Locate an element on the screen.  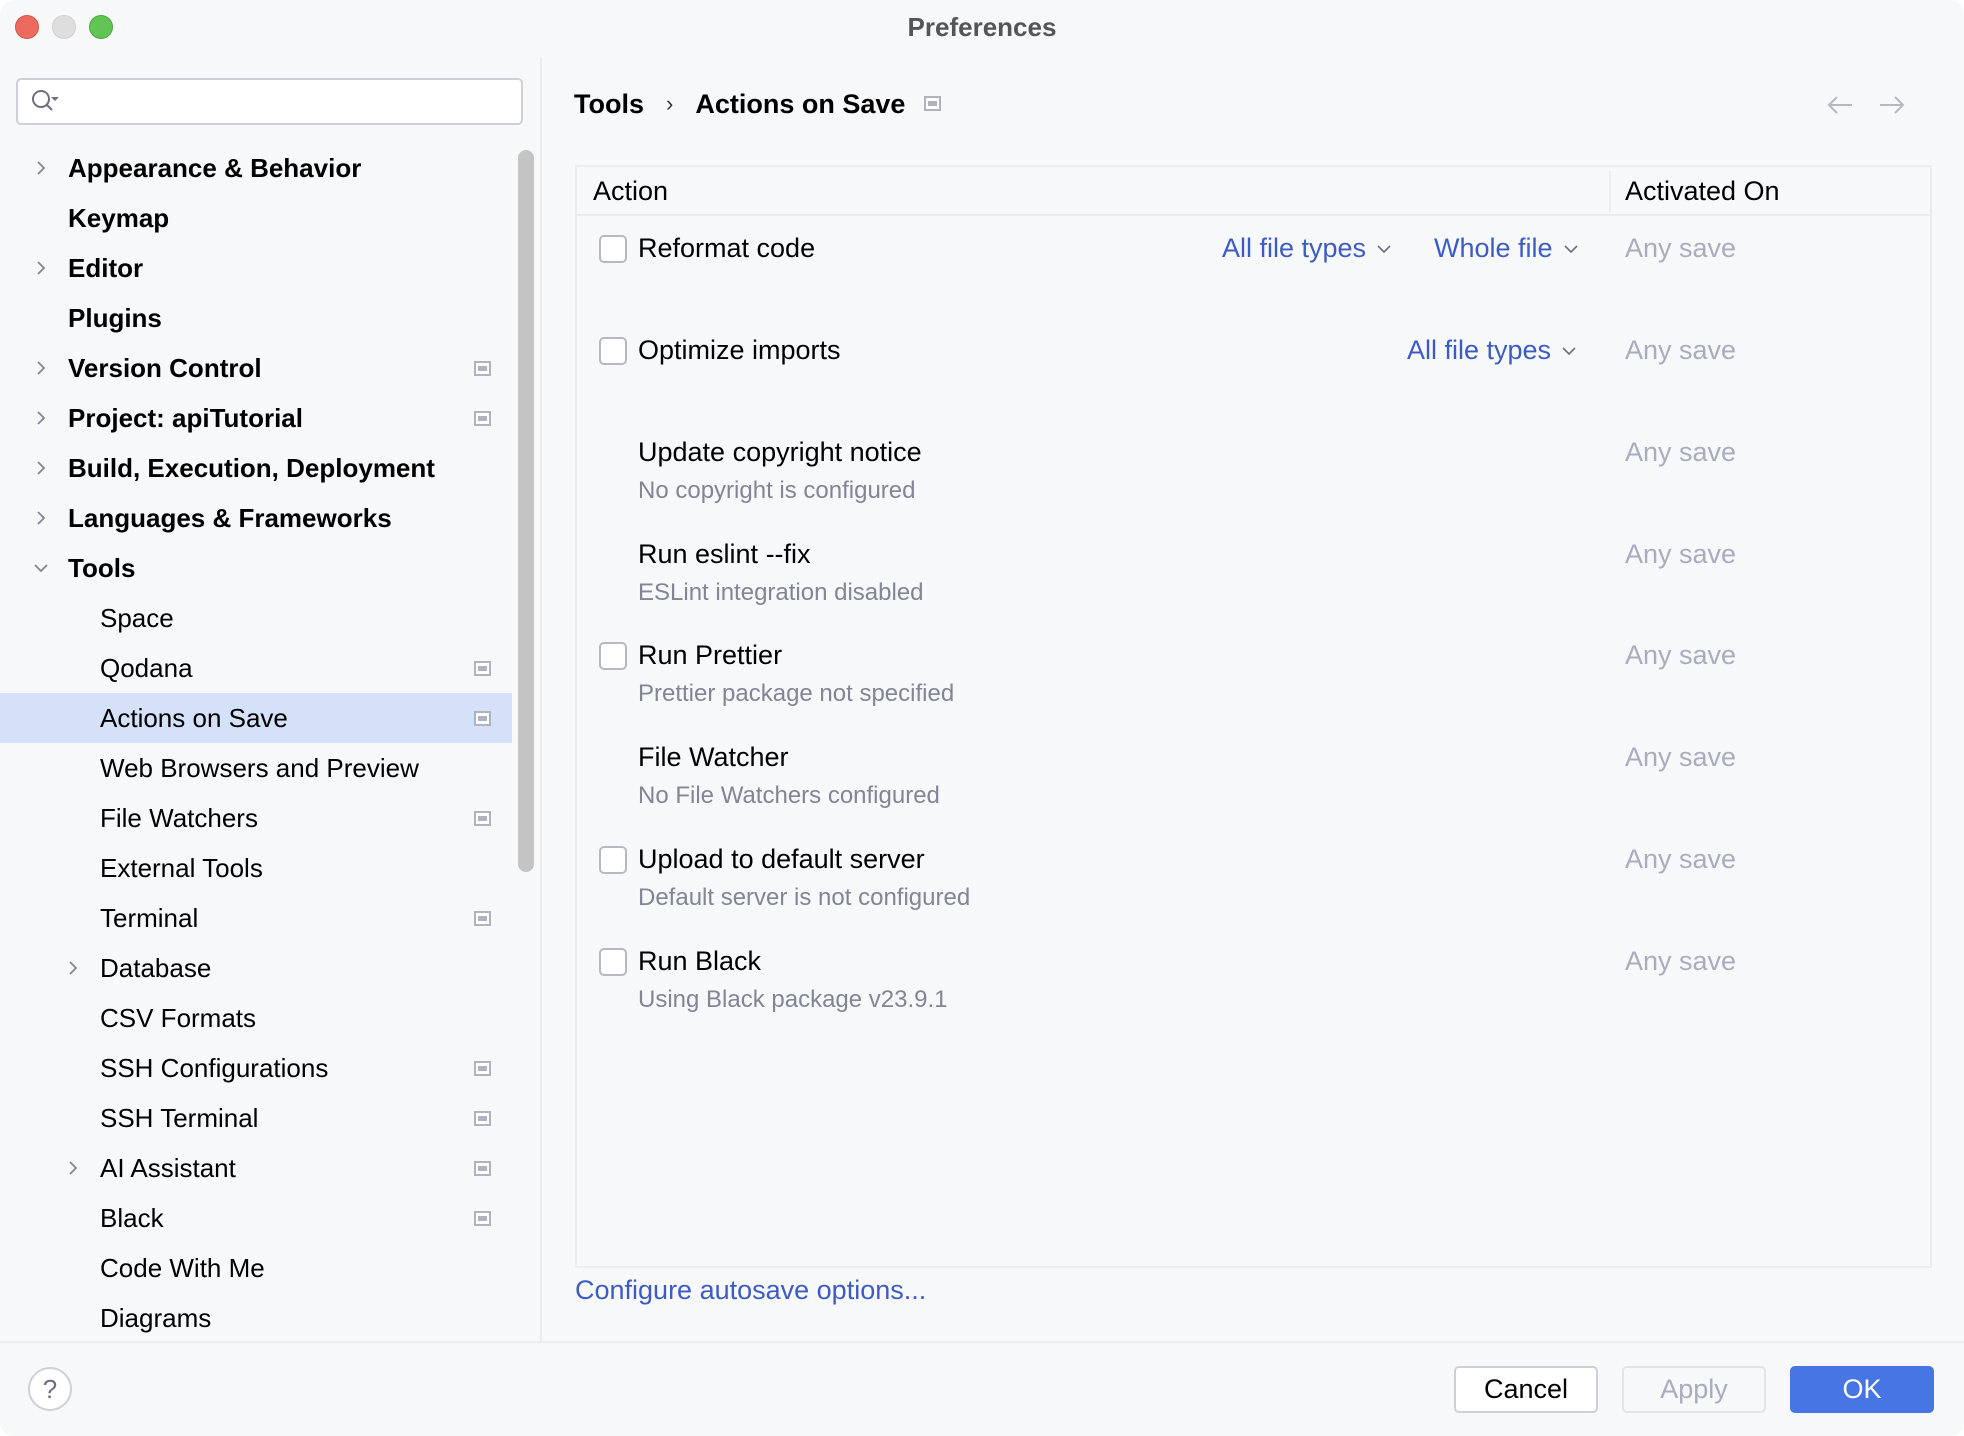
sidebar-item-keymap: Keymap is located at coordinates (256, 218).